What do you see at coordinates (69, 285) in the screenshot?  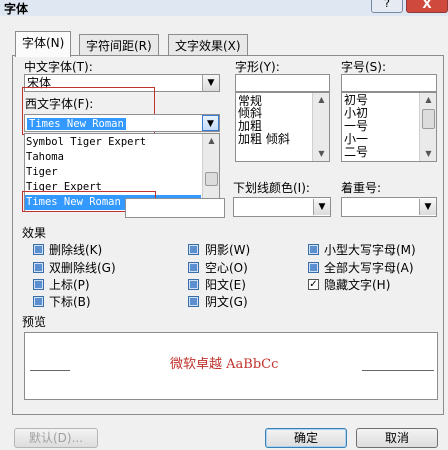 I see `superscript-label: 上标(P)` at bounding box center [69, 285].